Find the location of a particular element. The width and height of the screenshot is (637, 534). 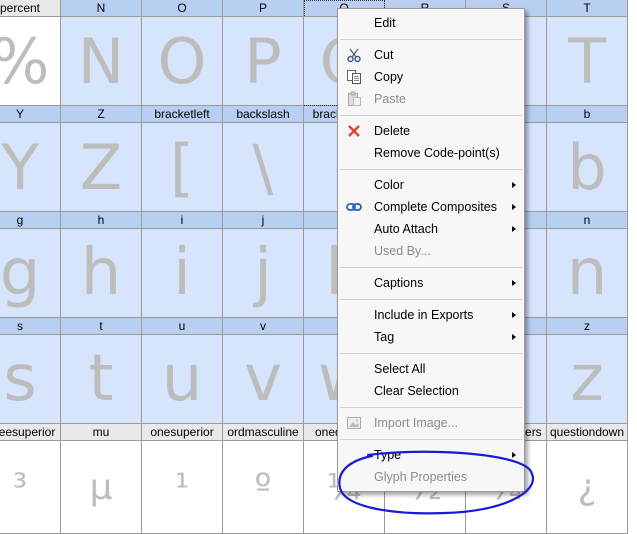

glyph-name-label: P is located at coordinates (263, 8).